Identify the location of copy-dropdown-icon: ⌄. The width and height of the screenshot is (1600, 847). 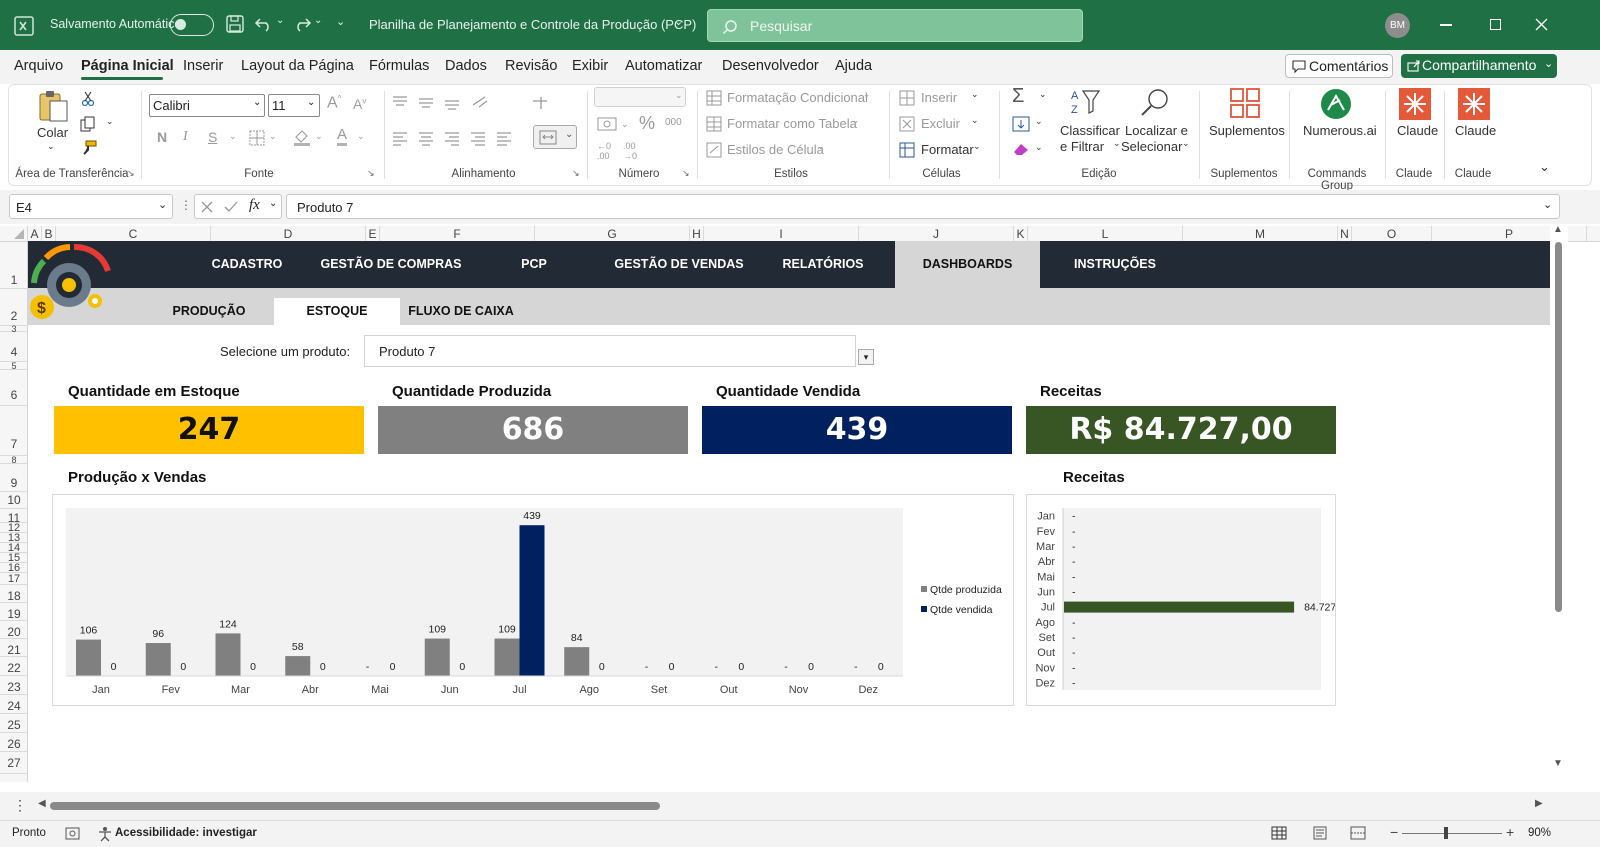
(110, 121).